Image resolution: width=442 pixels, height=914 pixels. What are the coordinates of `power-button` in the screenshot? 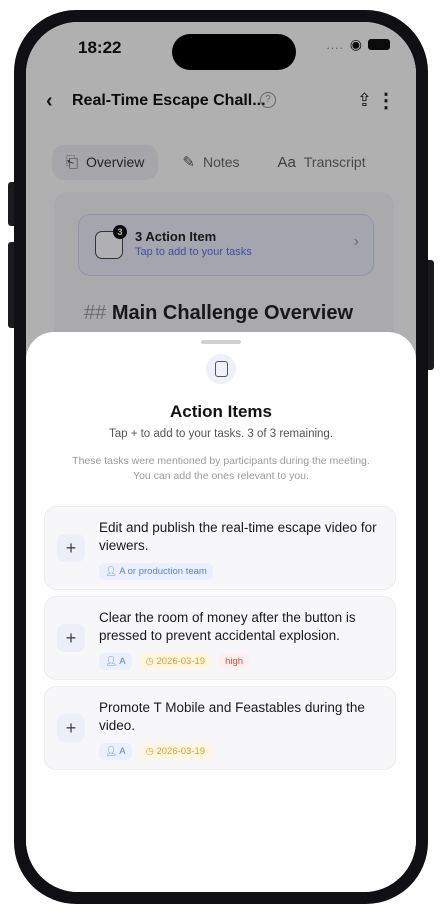 It's located at (431, 315).